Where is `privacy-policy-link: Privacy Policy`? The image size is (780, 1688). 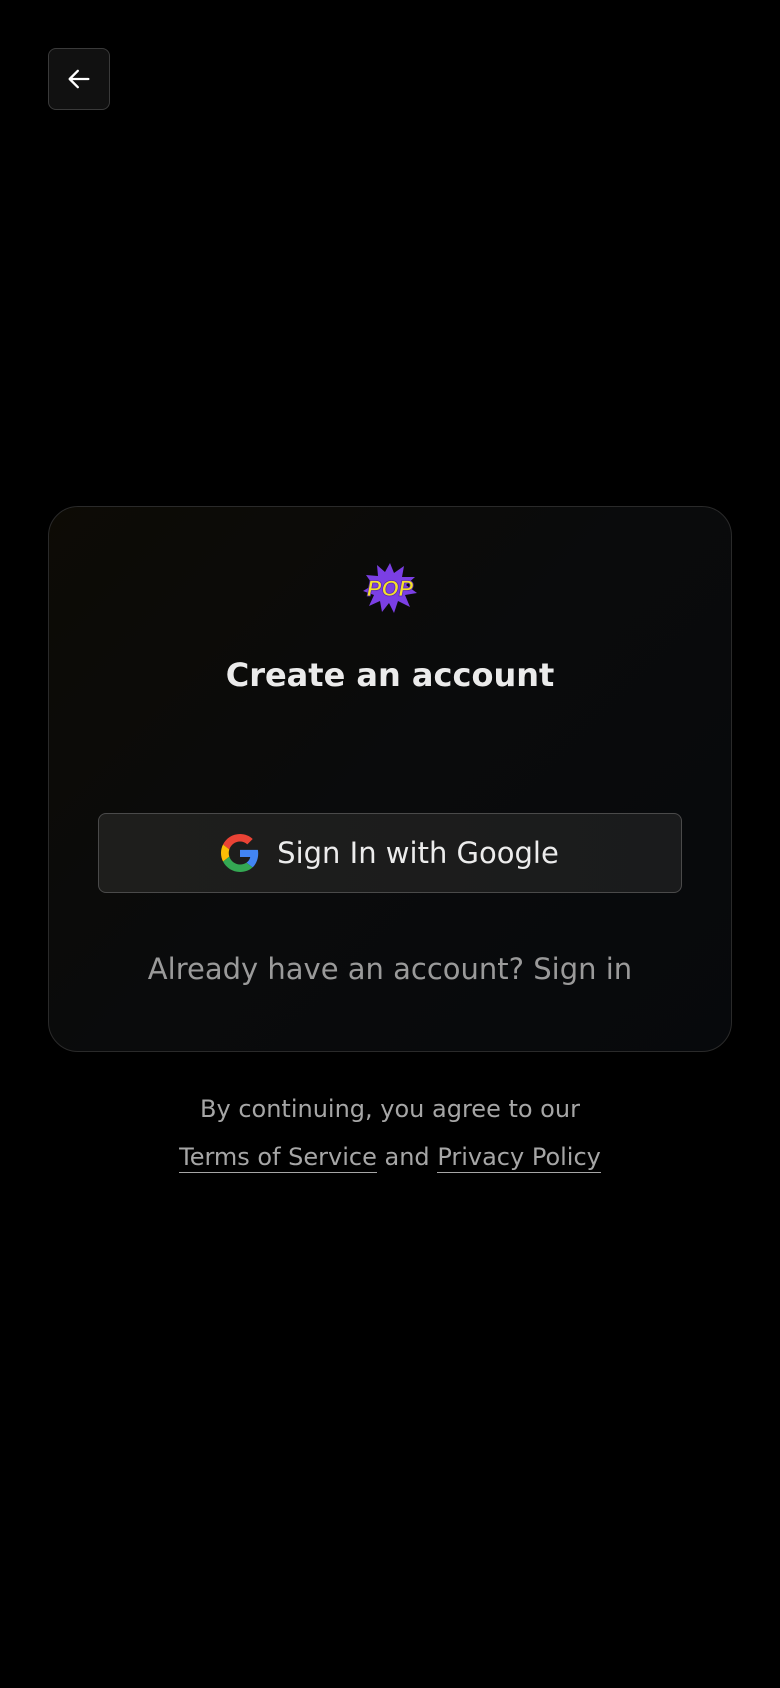 privacy-policy-link: Privacy Policy is located at coordinates (519, 1158).